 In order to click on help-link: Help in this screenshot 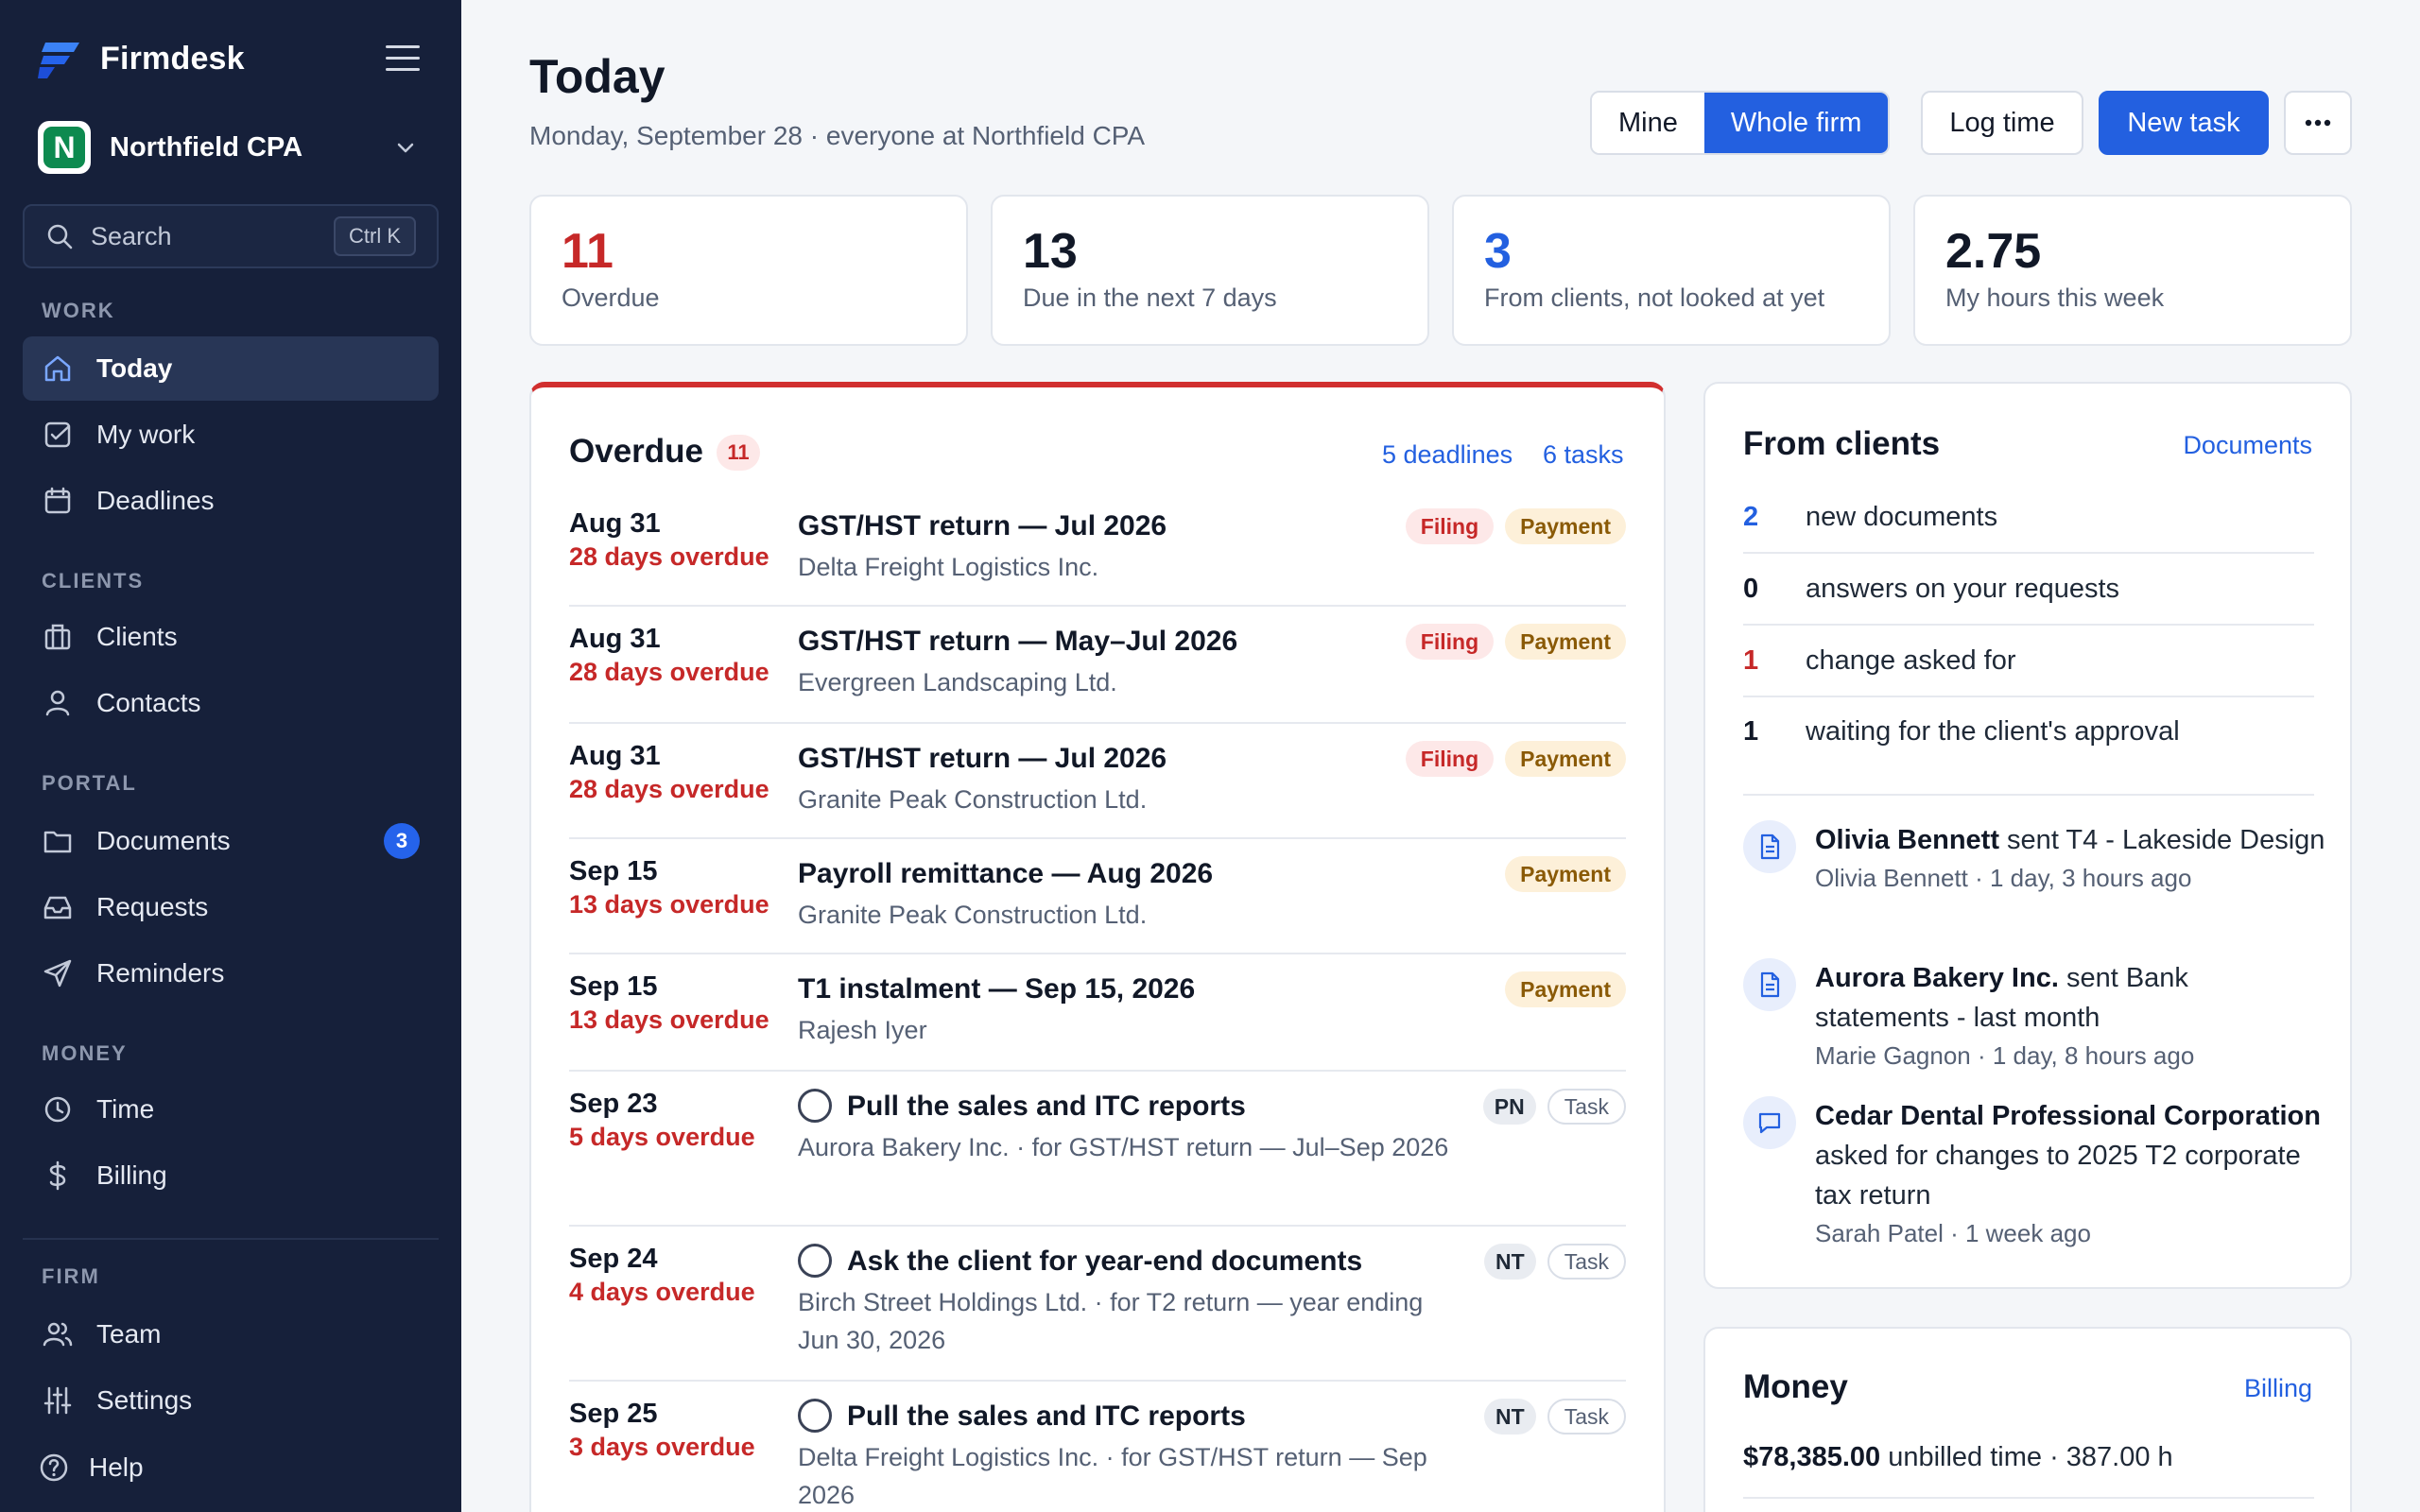, I will do `click(91, 1468)`.